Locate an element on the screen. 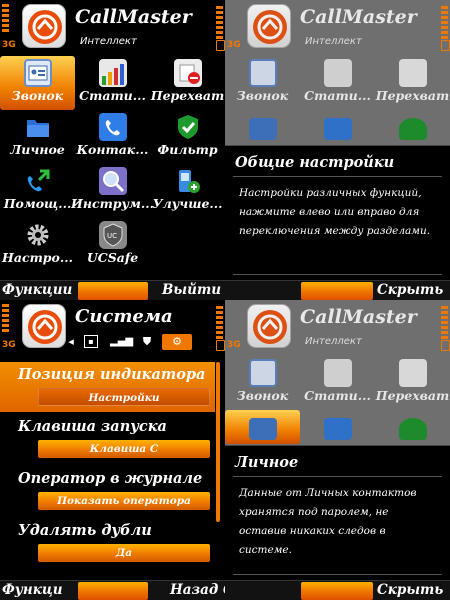 This screenshot has width=450, height=600. option-launch-key: Клавиша запуска Клавиша C is located at coordinates (107, 439).